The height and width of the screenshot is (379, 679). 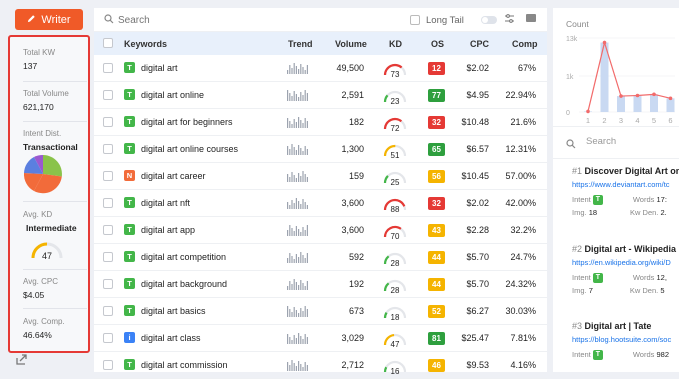 I want to click on long-tail-checkbox, so click(x=415, y=20).